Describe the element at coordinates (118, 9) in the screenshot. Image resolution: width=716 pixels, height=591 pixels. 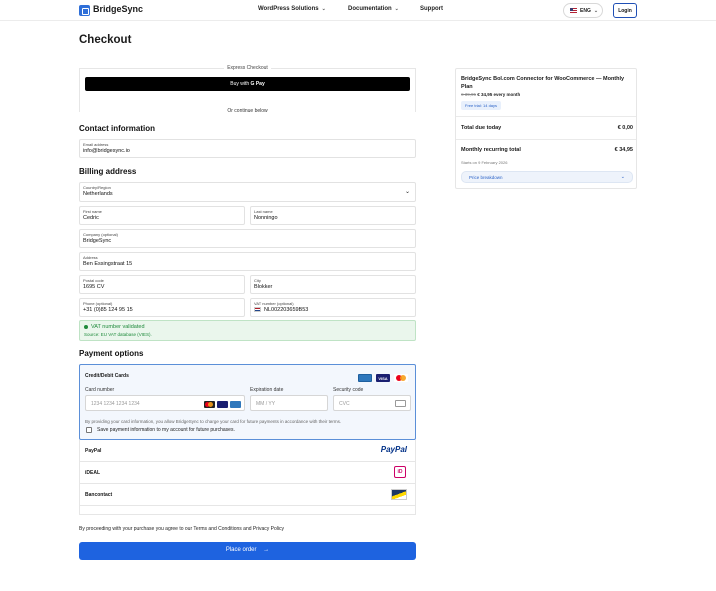
I see `brand-name: BridgeSync` at that location.